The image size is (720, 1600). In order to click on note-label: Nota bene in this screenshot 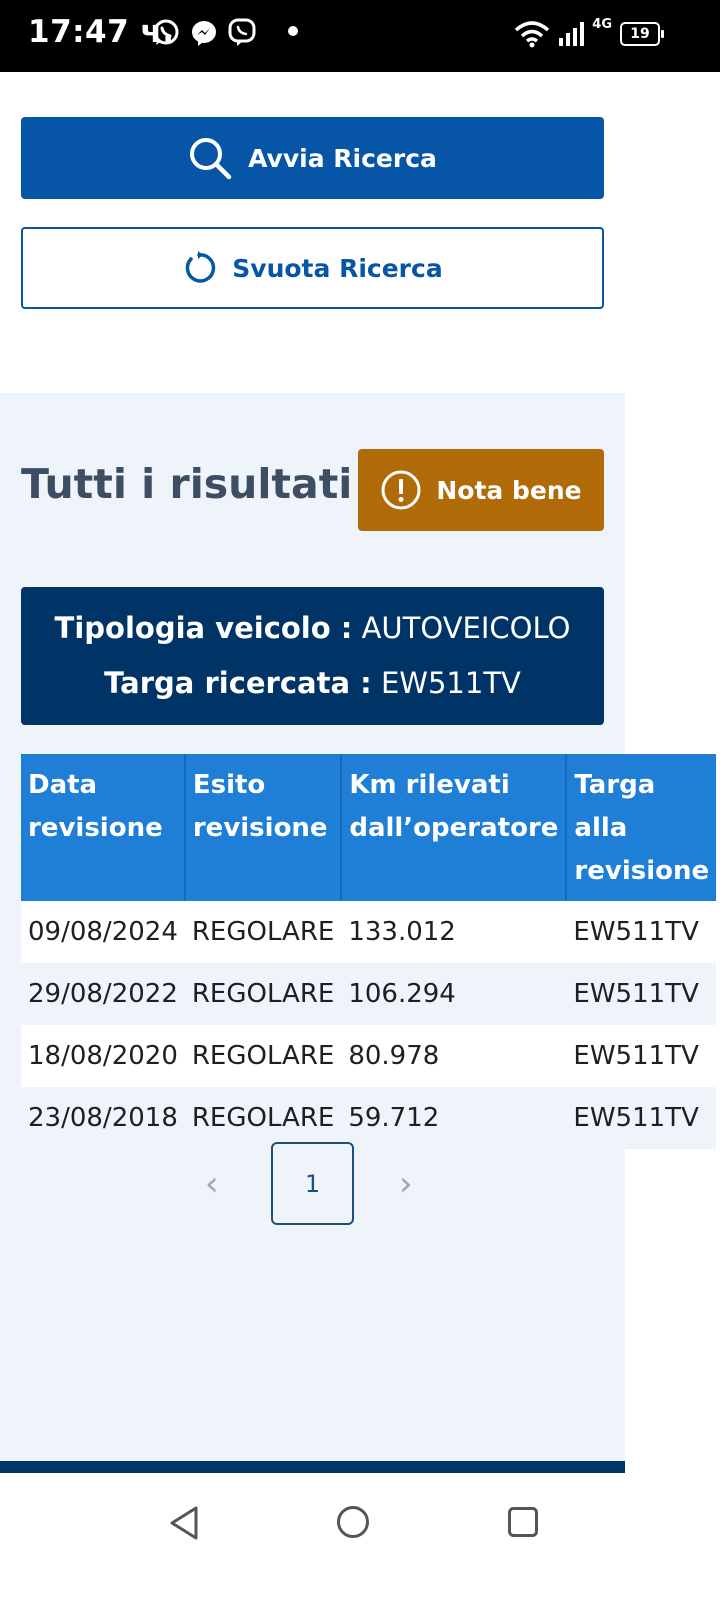, I will do `click(509, 490)`.